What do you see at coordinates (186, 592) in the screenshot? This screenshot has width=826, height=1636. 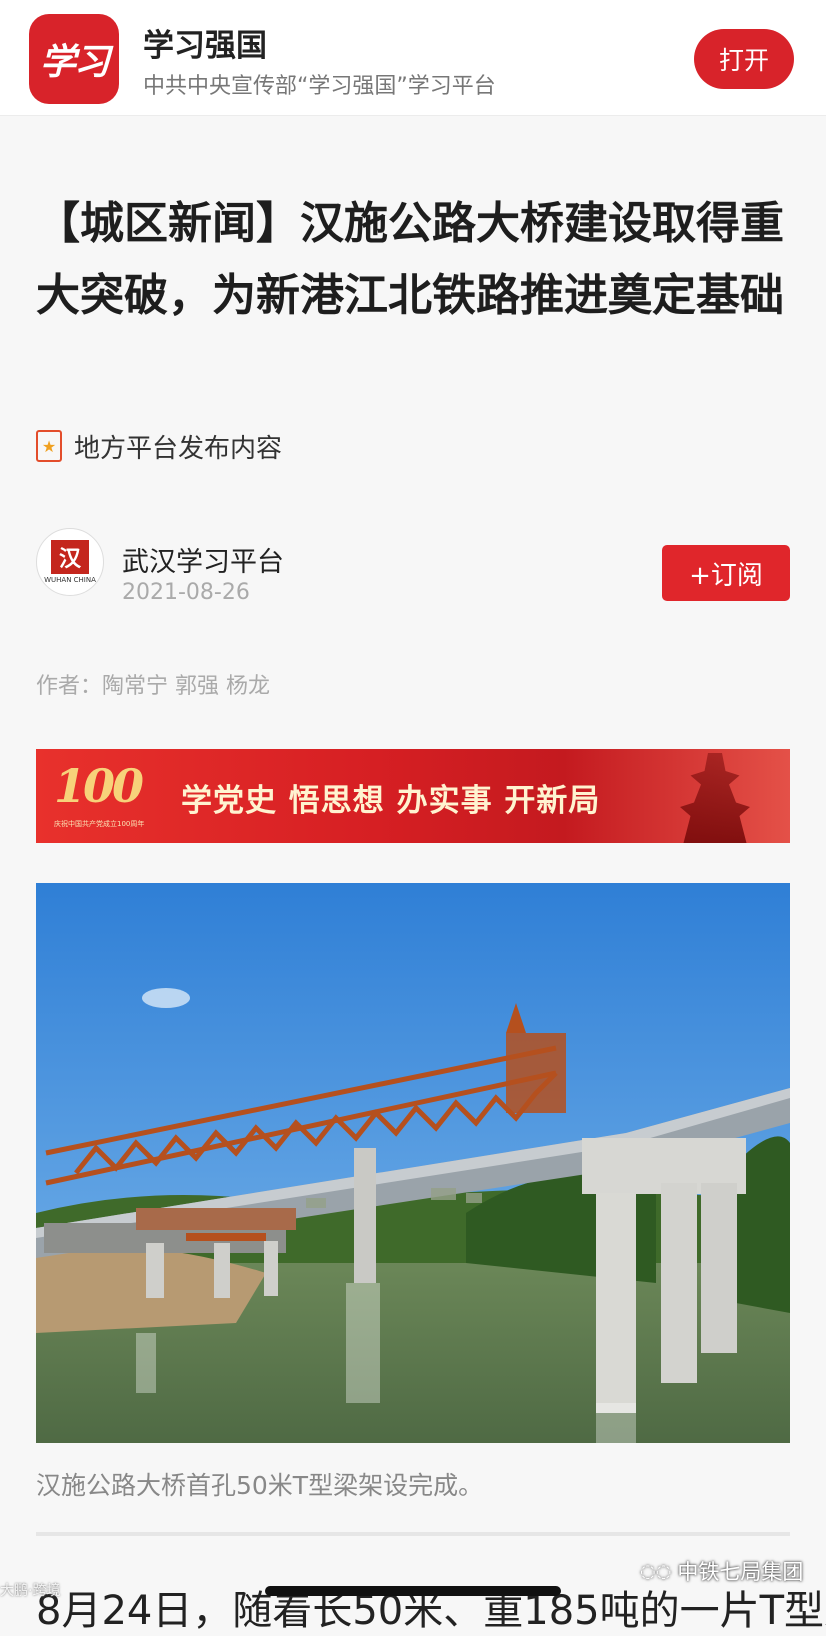 I see `publish-date: 2021-08-26` at bounding box center [186, 592].